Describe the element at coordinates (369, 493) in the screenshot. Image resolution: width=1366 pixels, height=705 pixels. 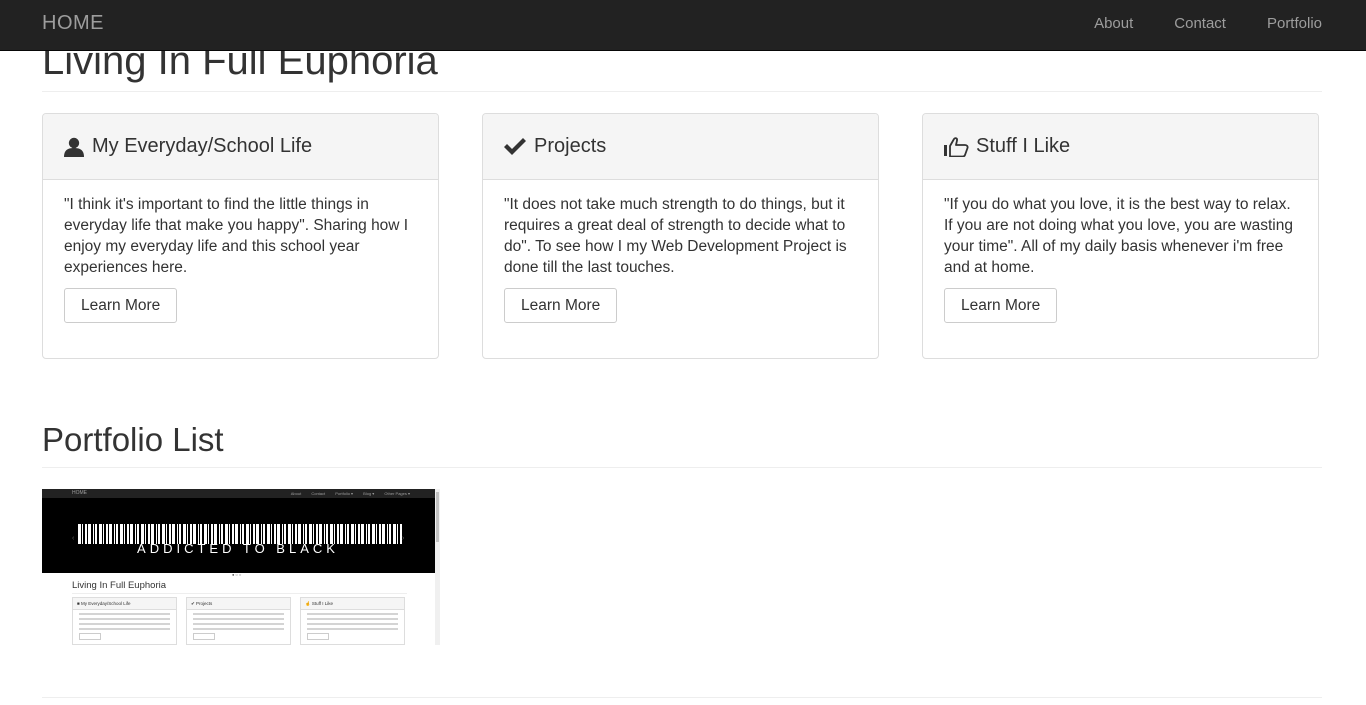
I see `thumbnail-nav-link: Blog ▾` at that location.